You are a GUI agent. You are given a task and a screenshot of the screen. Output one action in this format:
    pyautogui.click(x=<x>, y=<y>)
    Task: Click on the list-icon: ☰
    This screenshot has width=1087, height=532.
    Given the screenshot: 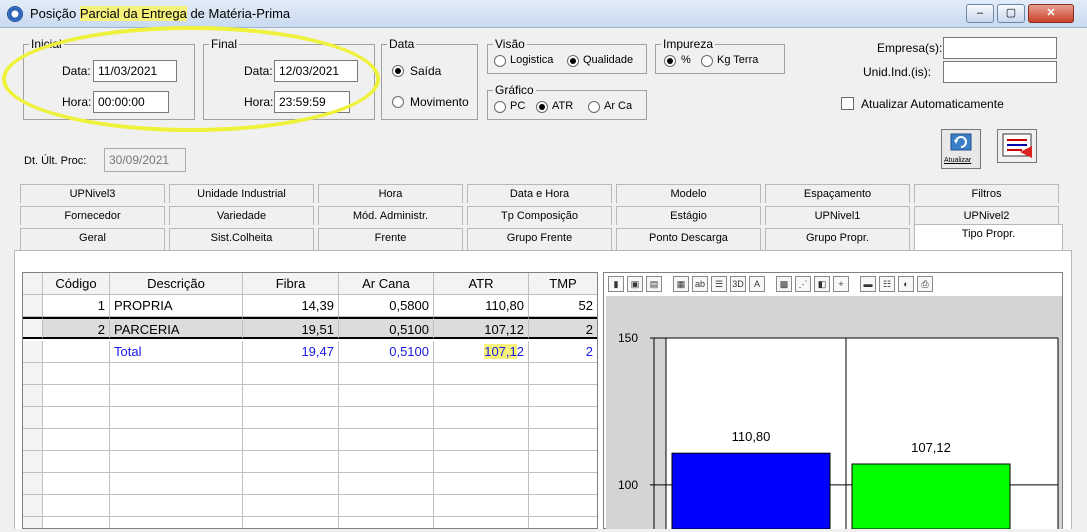 What is the action you would take?
    pyautogui.click(x=719, y=284)
    